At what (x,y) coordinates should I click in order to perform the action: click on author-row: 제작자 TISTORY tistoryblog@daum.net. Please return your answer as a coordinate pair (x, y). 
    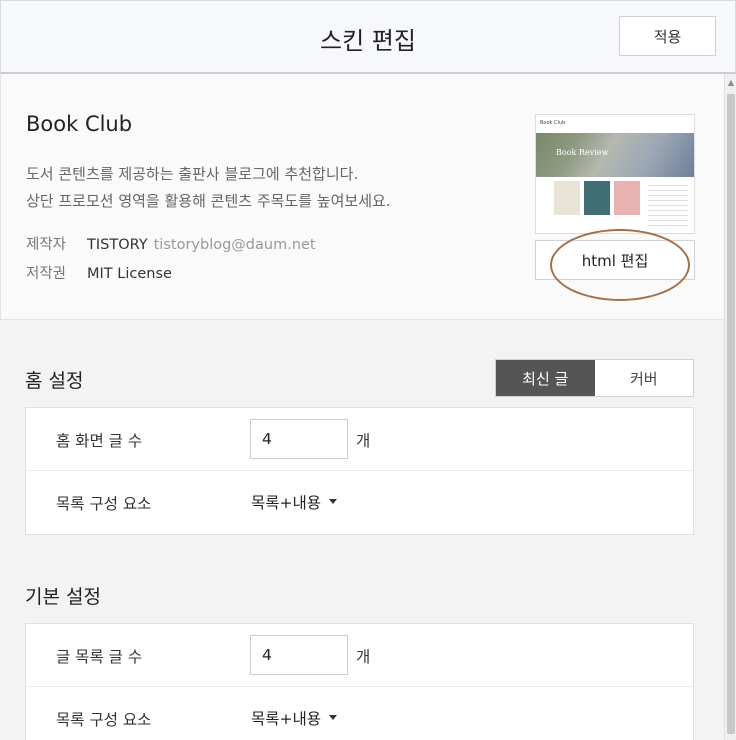
    Looking at the image, I should click on (171, 243).